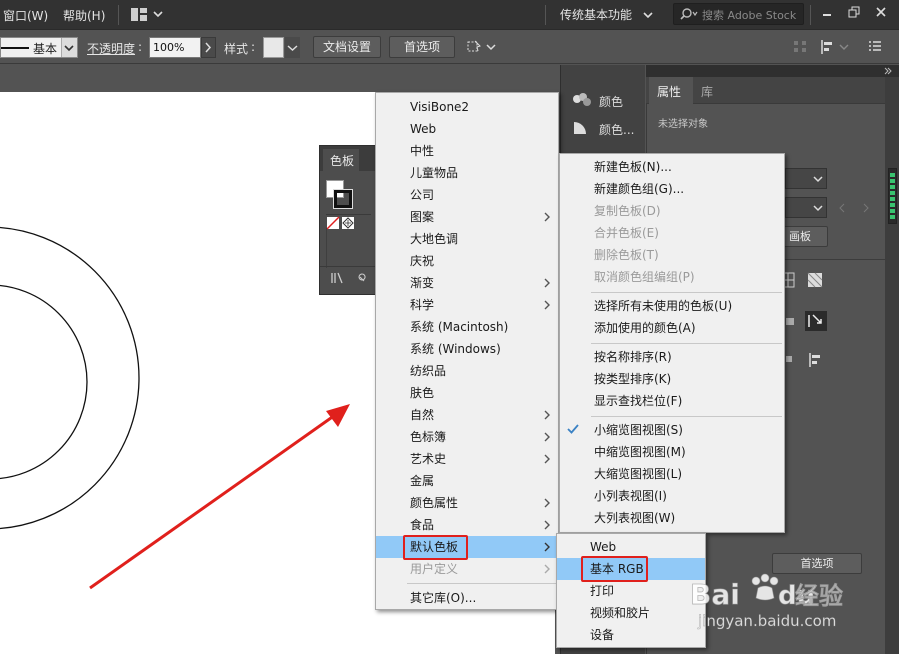 The width and height of the screenshot is (899, 654). Describe the element at coordinates (801, 47) in the screenshot. I see `grid-icon` at that location.